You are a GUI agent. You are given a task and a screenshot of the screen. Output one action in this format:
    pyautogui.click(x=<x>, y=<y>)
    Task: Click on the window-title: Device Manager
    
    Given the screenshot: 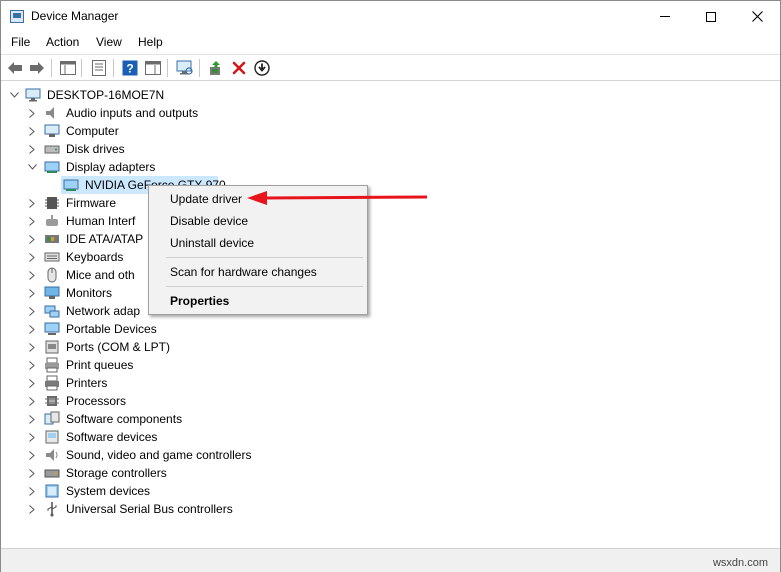 What is the action you would take?
    pyautogui.click(x=75, y=16)
    